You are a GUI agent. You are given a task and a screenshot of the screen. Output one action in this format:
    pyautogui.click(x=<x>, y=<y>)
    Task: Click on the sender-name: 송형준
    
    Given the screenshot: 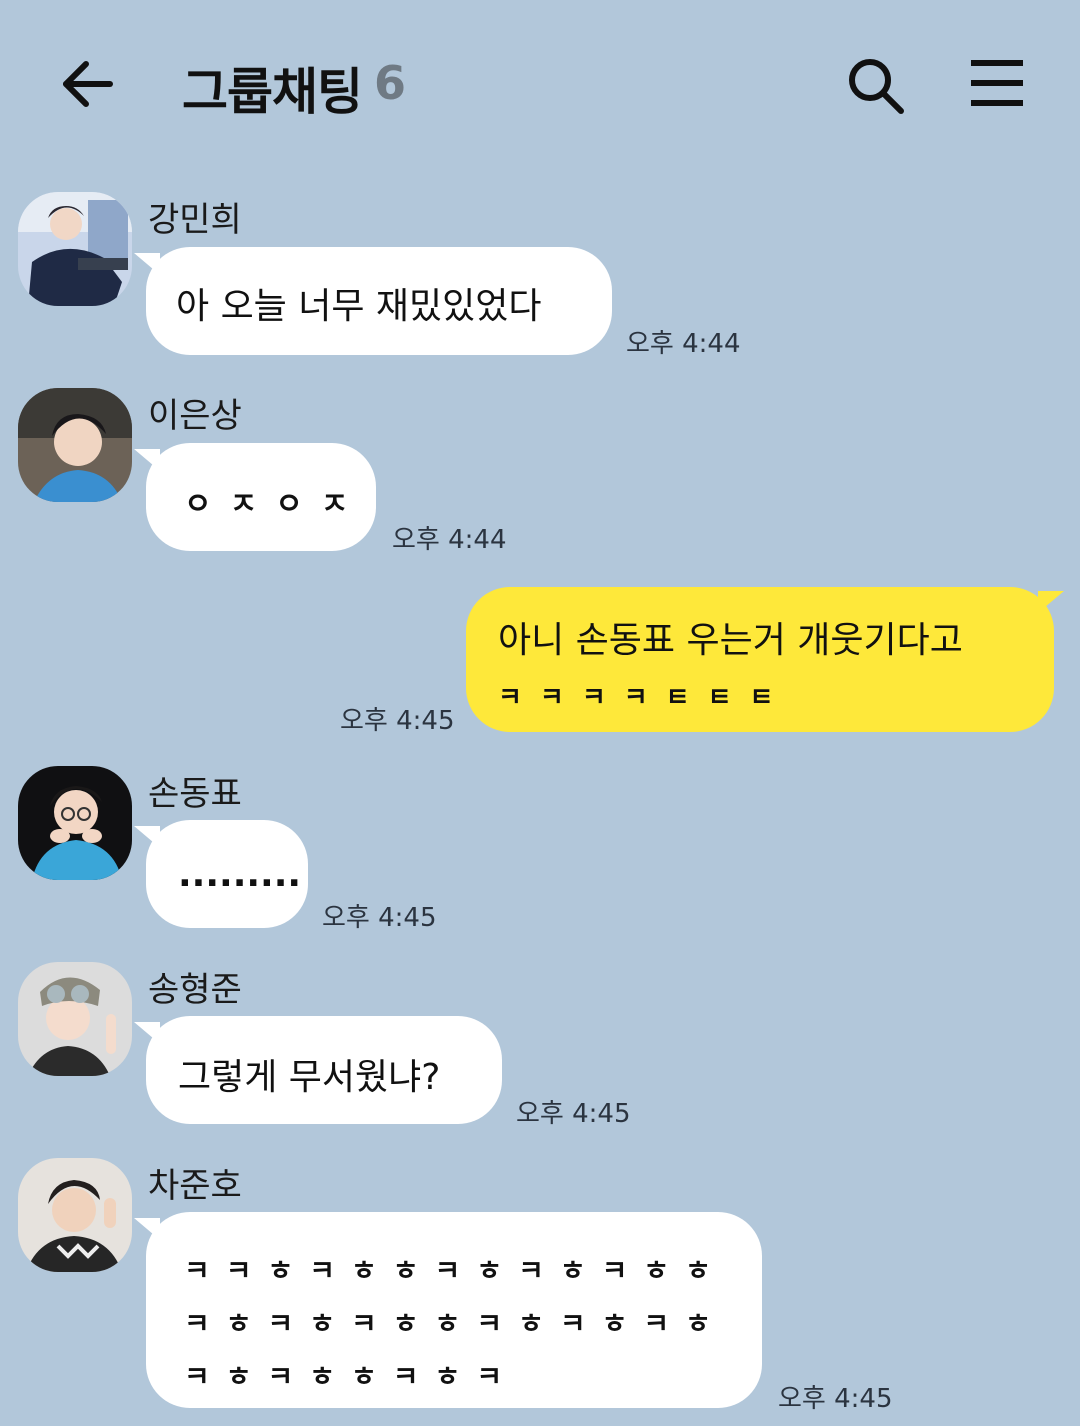 What is the action you would take?
    pyautogui.click(x=195, y=990)
    